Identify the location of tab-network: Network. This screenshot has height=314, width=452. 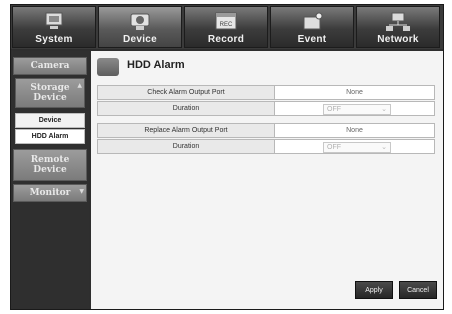
(398, 27).